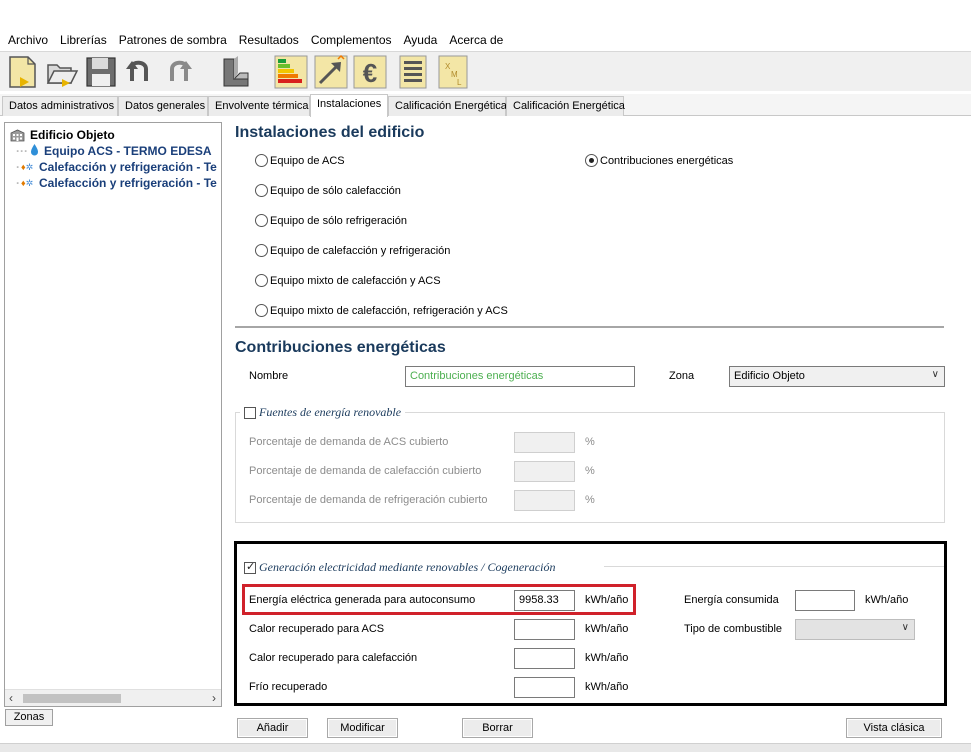  Describe the element at coordinates (101, 72) in the screenshot. I see `save-disk-icon` at that location.